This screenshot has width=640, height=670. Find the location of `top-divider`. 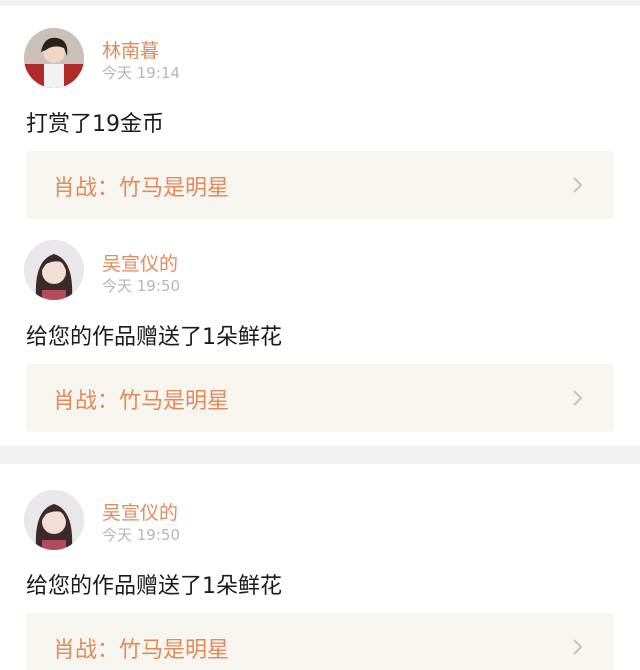

top-divider is located at coordinates (320, 3).